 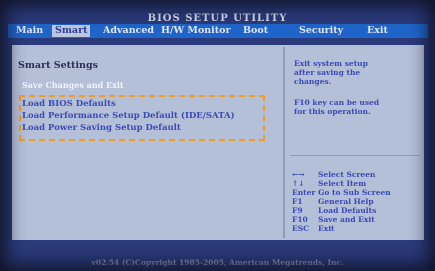 I want to click on section-title: Smart Settings, so click(x=58, y=65).